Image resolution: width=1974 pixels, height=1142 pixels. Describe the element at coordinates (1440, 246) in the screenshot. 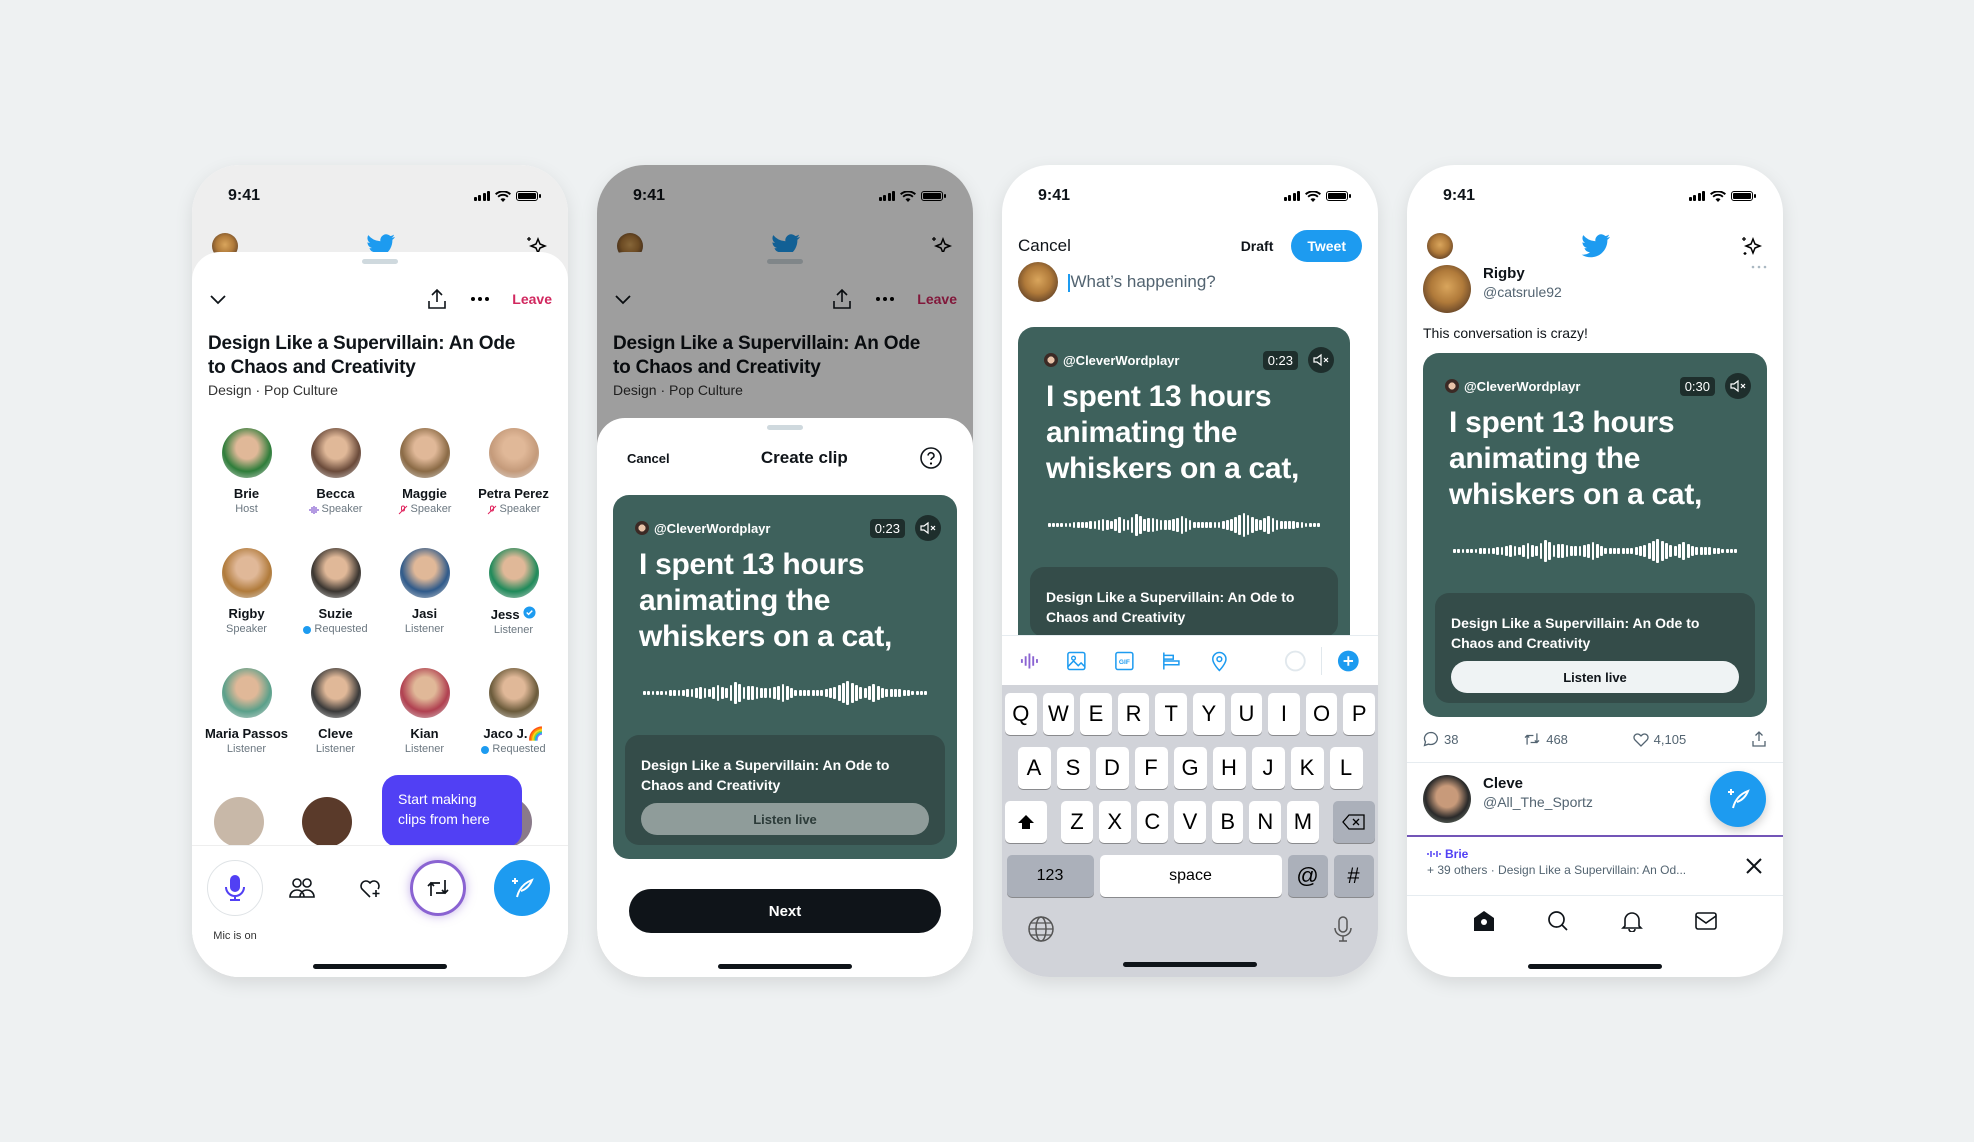

I see `profile-avatar` at that location.